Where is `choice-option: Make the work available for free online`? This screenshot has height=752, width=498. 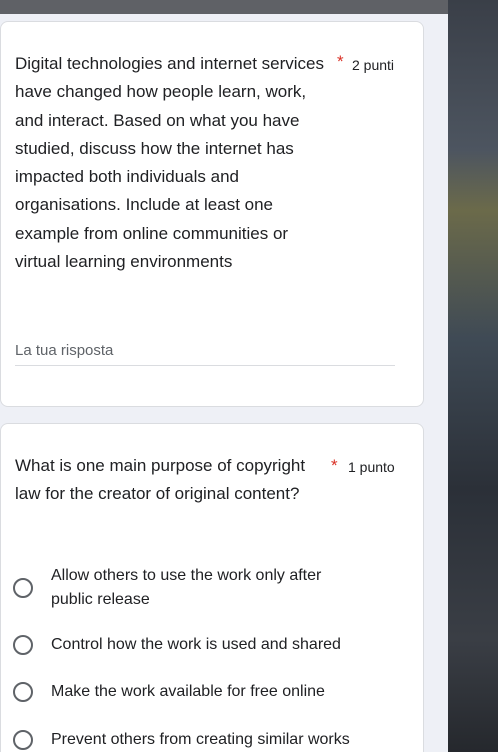
choice-option: Make the work available for free online is located at coordinates (213, 692).